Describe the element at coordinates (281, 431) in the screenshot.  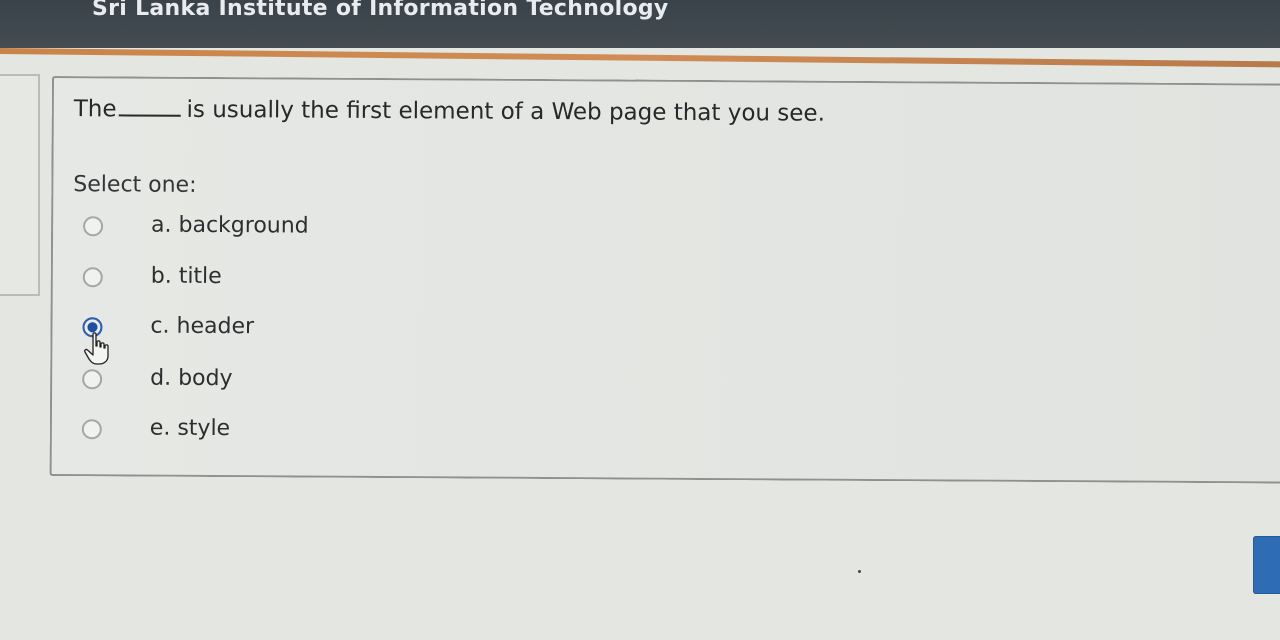
I see `option-e: e. style` at that location.